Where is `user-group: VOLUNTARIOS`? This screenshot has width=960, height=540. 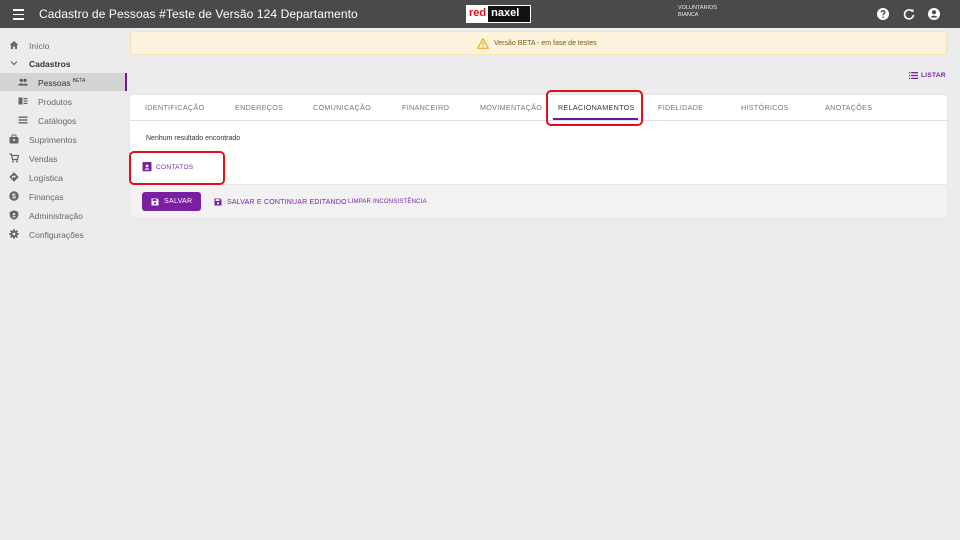
user-group: VOLUNTARIOS is located at coordinates (698, 8).